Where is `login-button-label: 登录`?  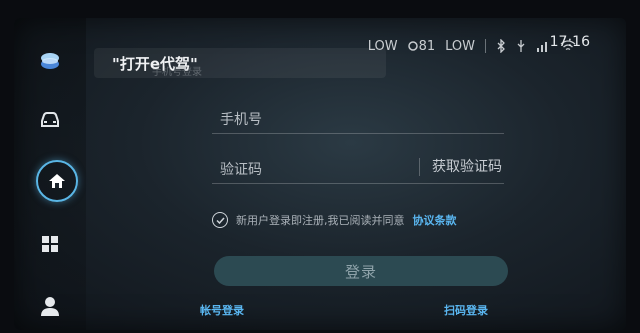 login-button-label: 登录 is located at coordinates (360, 271).